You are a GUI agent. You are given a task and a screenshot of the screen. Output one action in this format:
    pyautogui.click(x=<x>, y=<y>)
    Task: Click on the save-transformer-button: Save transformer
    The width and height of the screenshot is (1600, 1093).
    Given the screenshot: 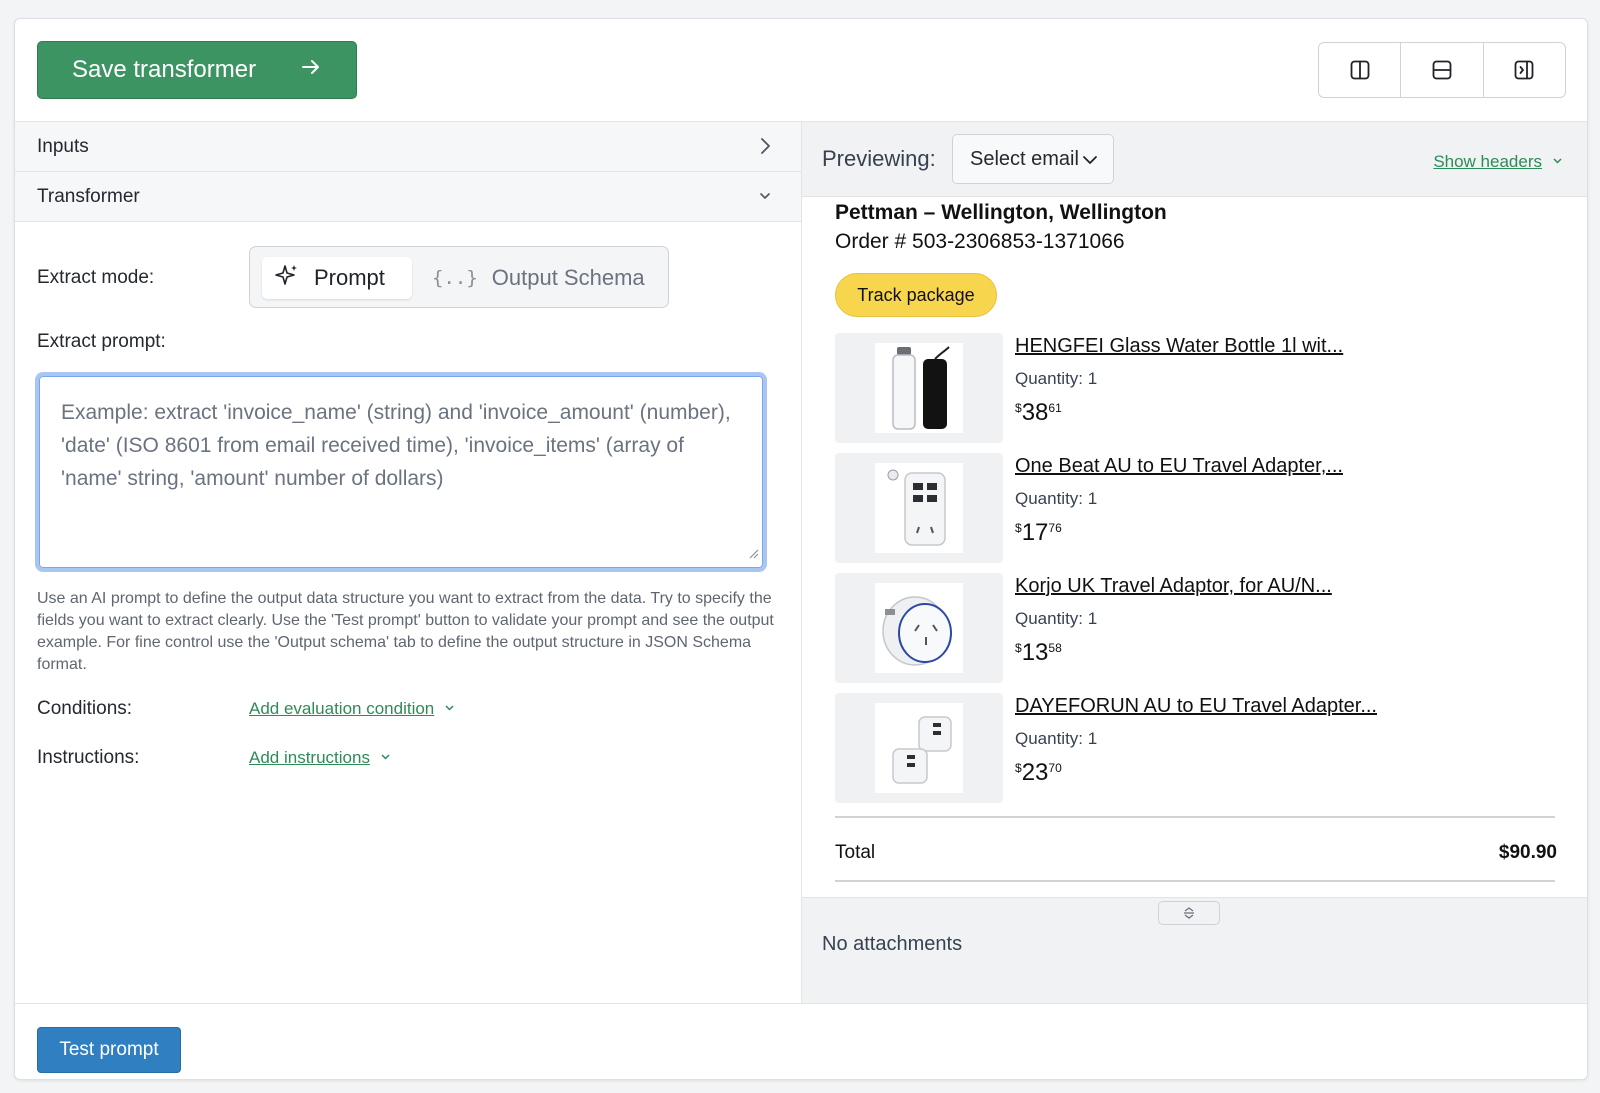 What is the action you would take?
    pyautogui.click(x=197, y=70)
    